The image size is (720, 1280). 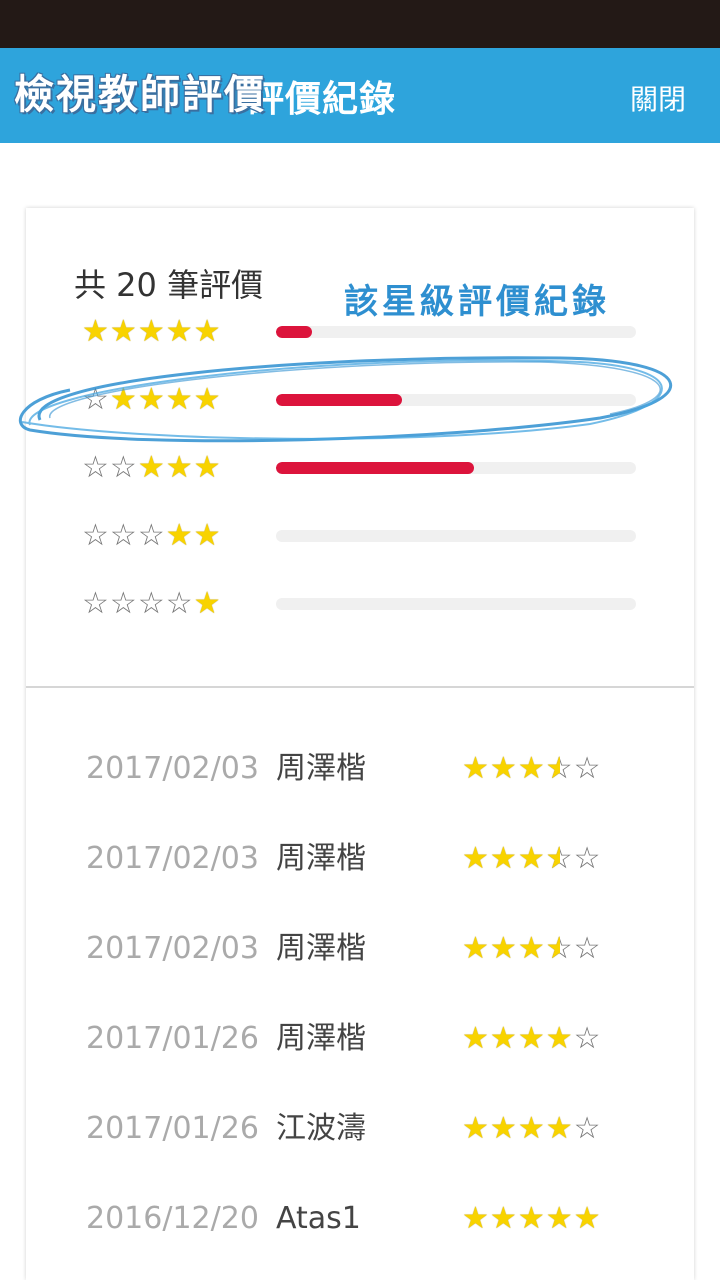 I want to click on rating-row-4-star: ☆★★★★, so click(x=362, y=400).